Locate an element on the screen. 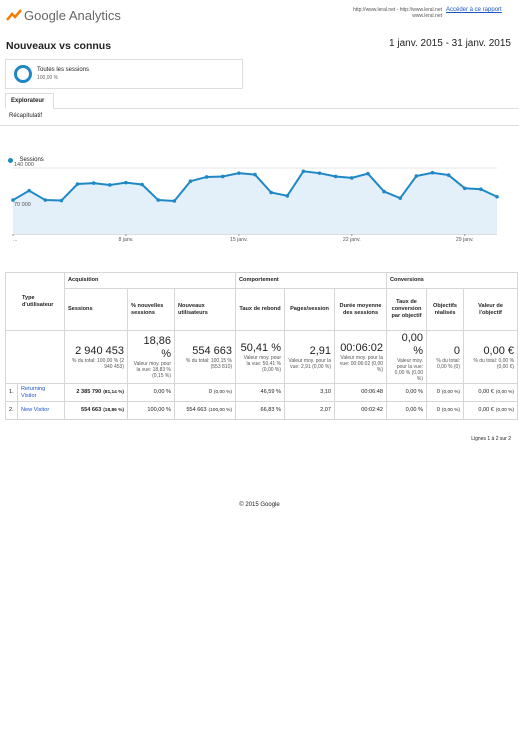 The height and width of the screenshot is (735, 519). total-value: 18,86 % is located at coordinates (157, 347).